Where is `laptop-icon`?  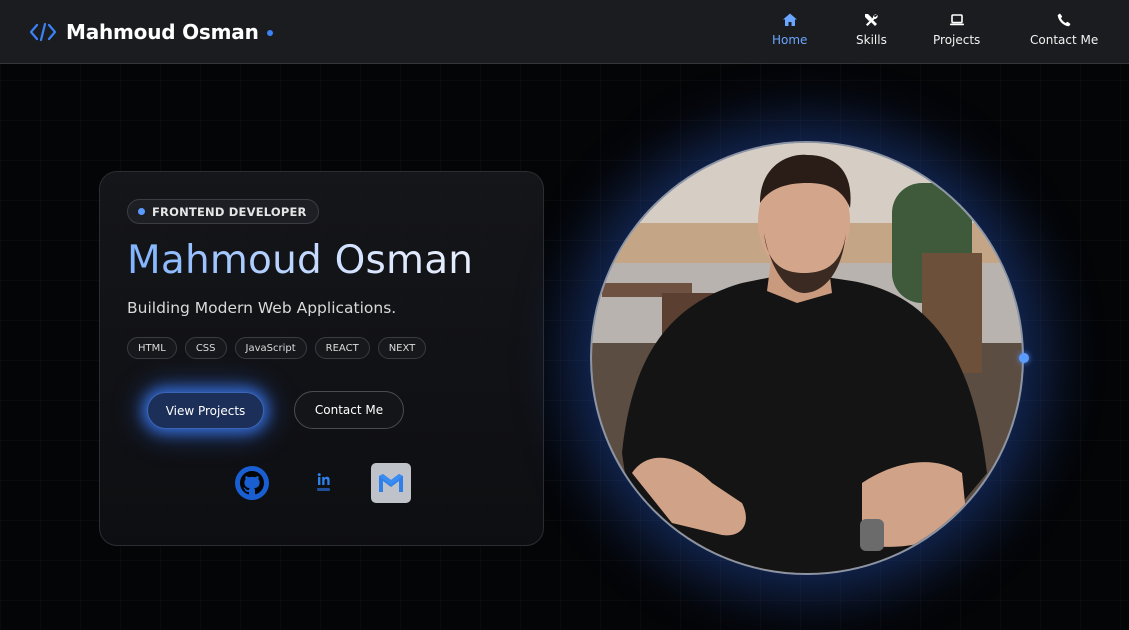
laptop-icon is located at coordinates (956, 20).